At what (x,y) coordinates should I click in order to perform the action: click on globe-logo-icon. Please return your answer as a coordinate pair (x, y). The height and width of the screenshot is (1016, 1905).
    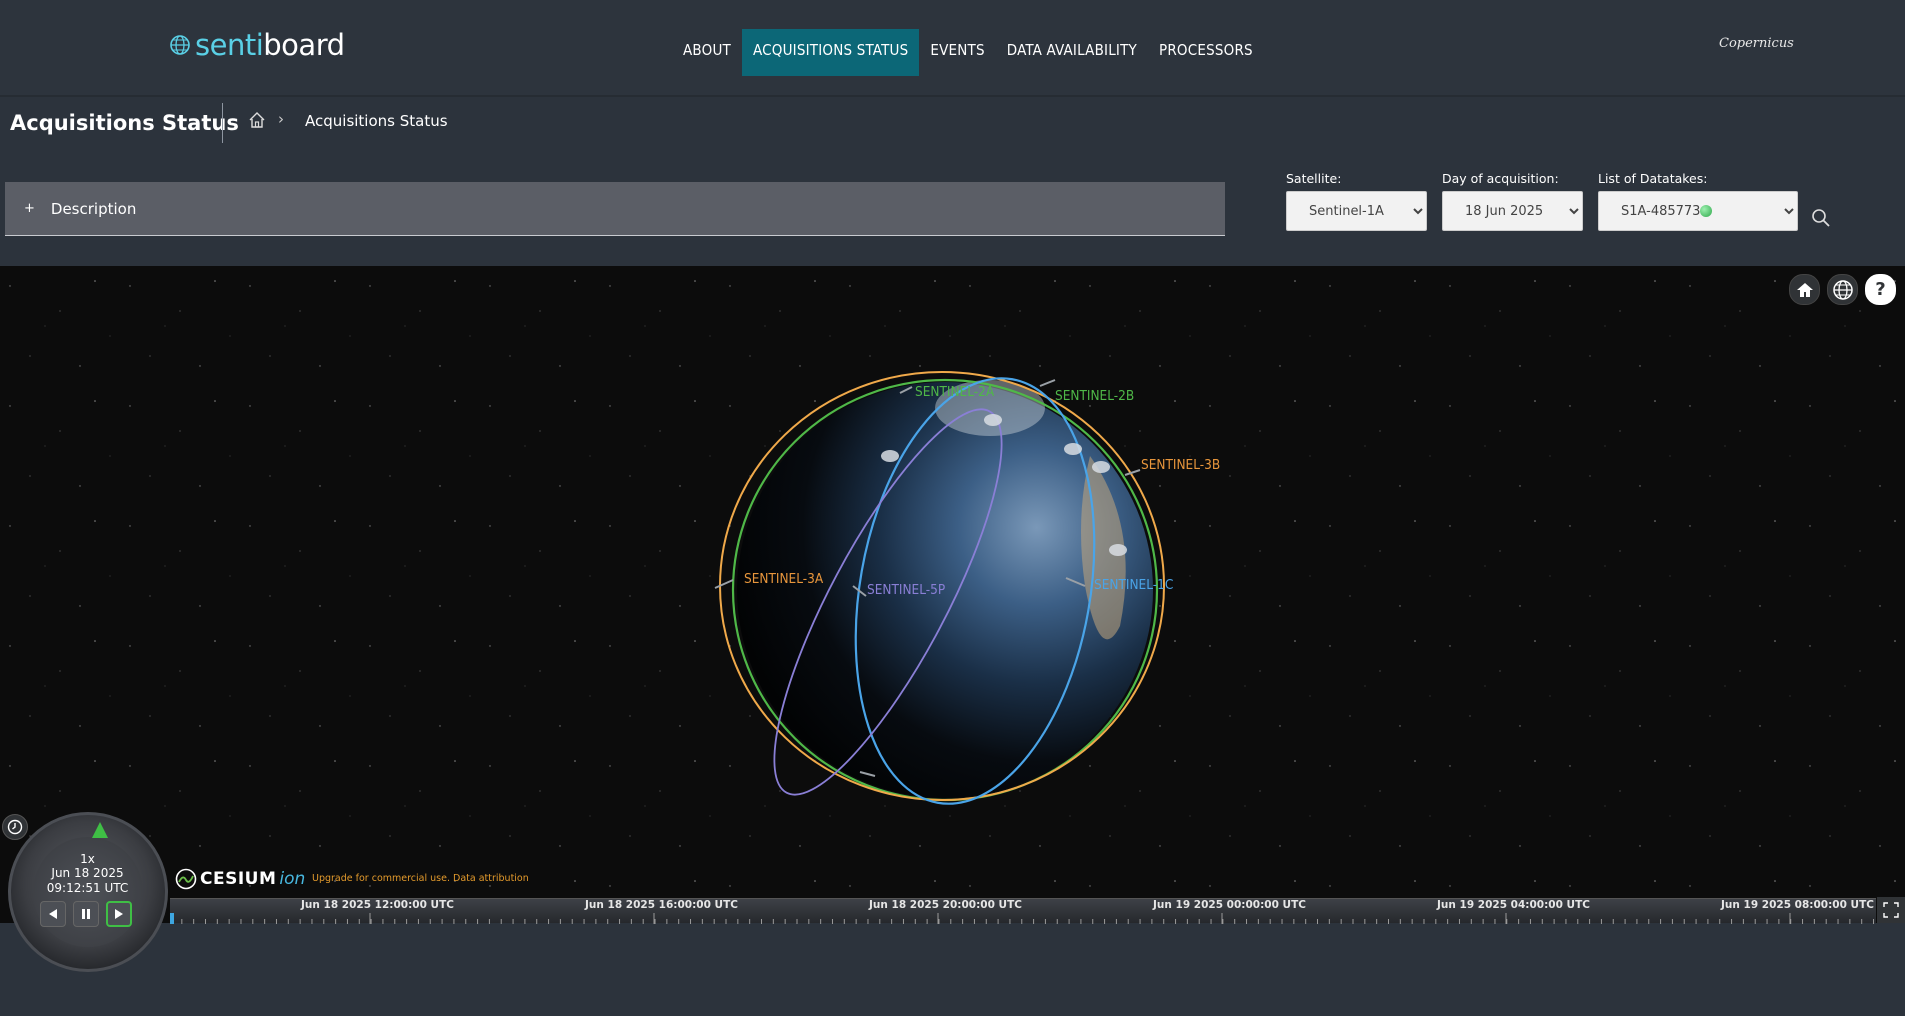
    Looking at the image, I should click on (180, 45).